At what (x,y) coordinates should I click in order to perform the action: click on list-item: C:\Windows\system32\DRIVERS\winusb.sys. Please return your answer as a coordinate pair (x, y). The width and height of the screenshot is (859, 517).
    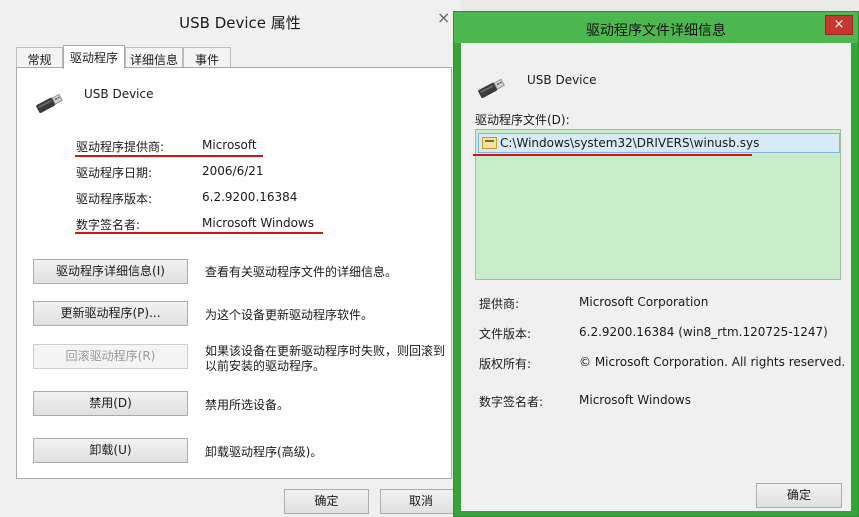
    Looking at the image, I should click on (659, 143).